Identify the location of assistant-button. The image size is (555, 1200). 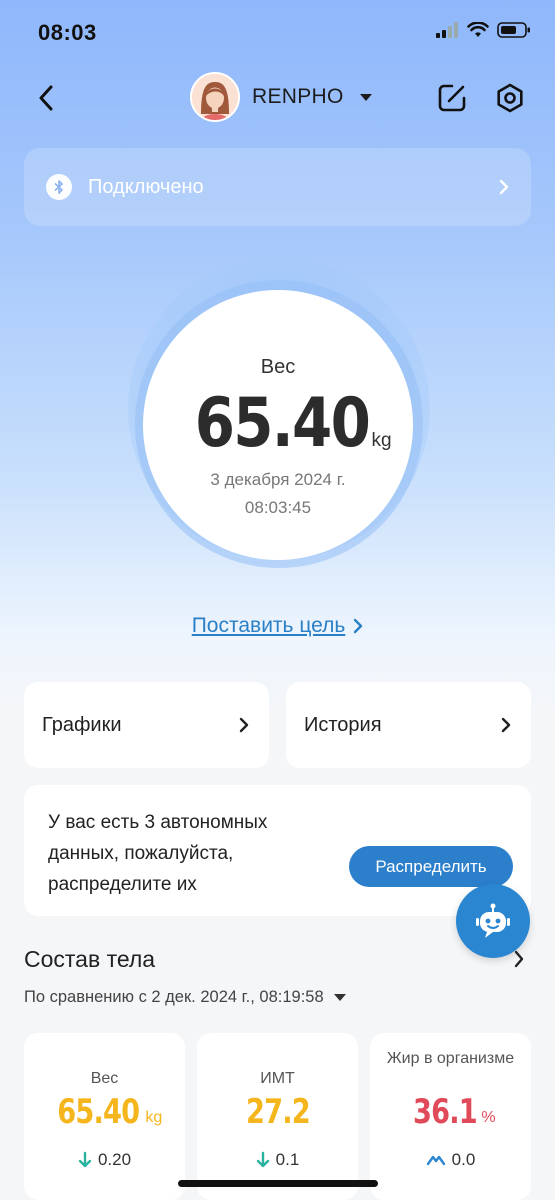
(493, 921).